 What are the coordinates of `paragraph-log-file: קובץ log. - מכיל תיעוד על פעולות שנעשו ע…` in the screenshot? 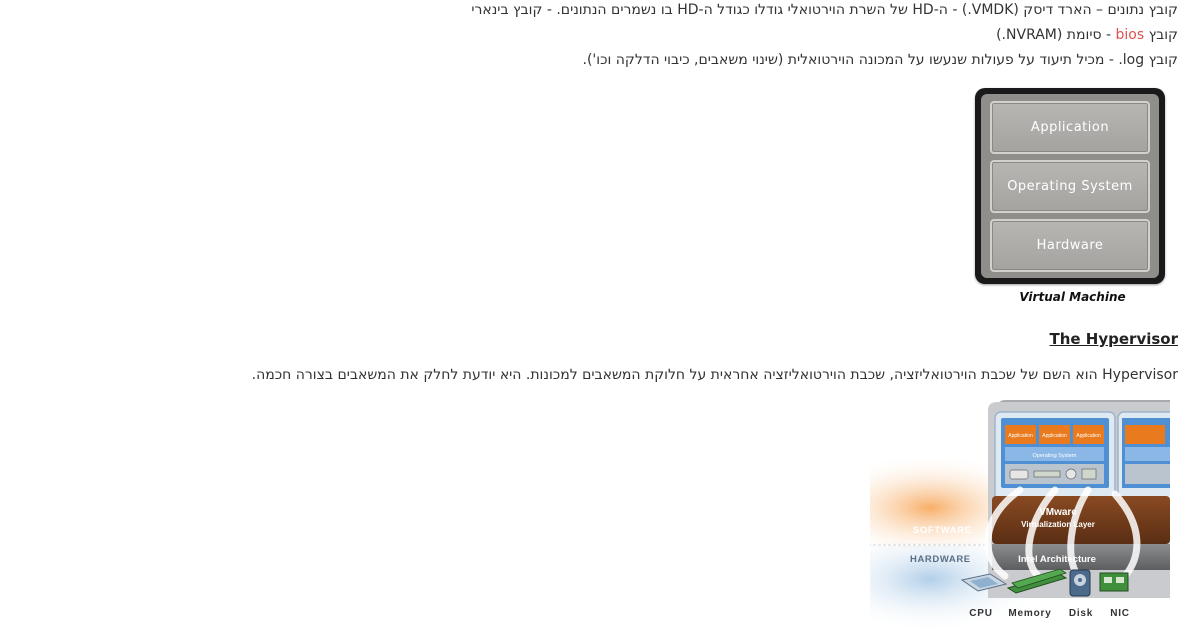 It's located at (880, 60).